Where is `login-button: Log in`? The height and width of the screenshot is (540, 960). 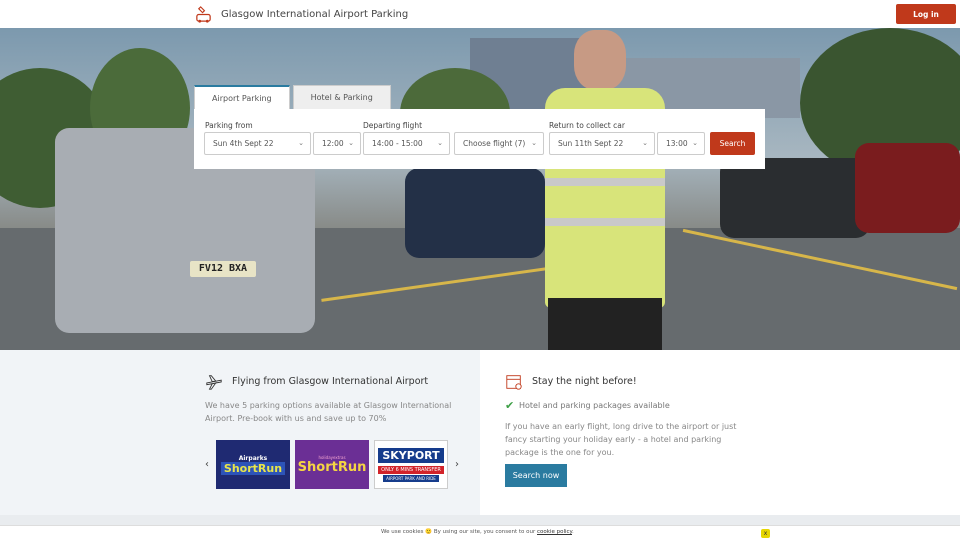
login-button: Log in is located at coordinates (926, 14).